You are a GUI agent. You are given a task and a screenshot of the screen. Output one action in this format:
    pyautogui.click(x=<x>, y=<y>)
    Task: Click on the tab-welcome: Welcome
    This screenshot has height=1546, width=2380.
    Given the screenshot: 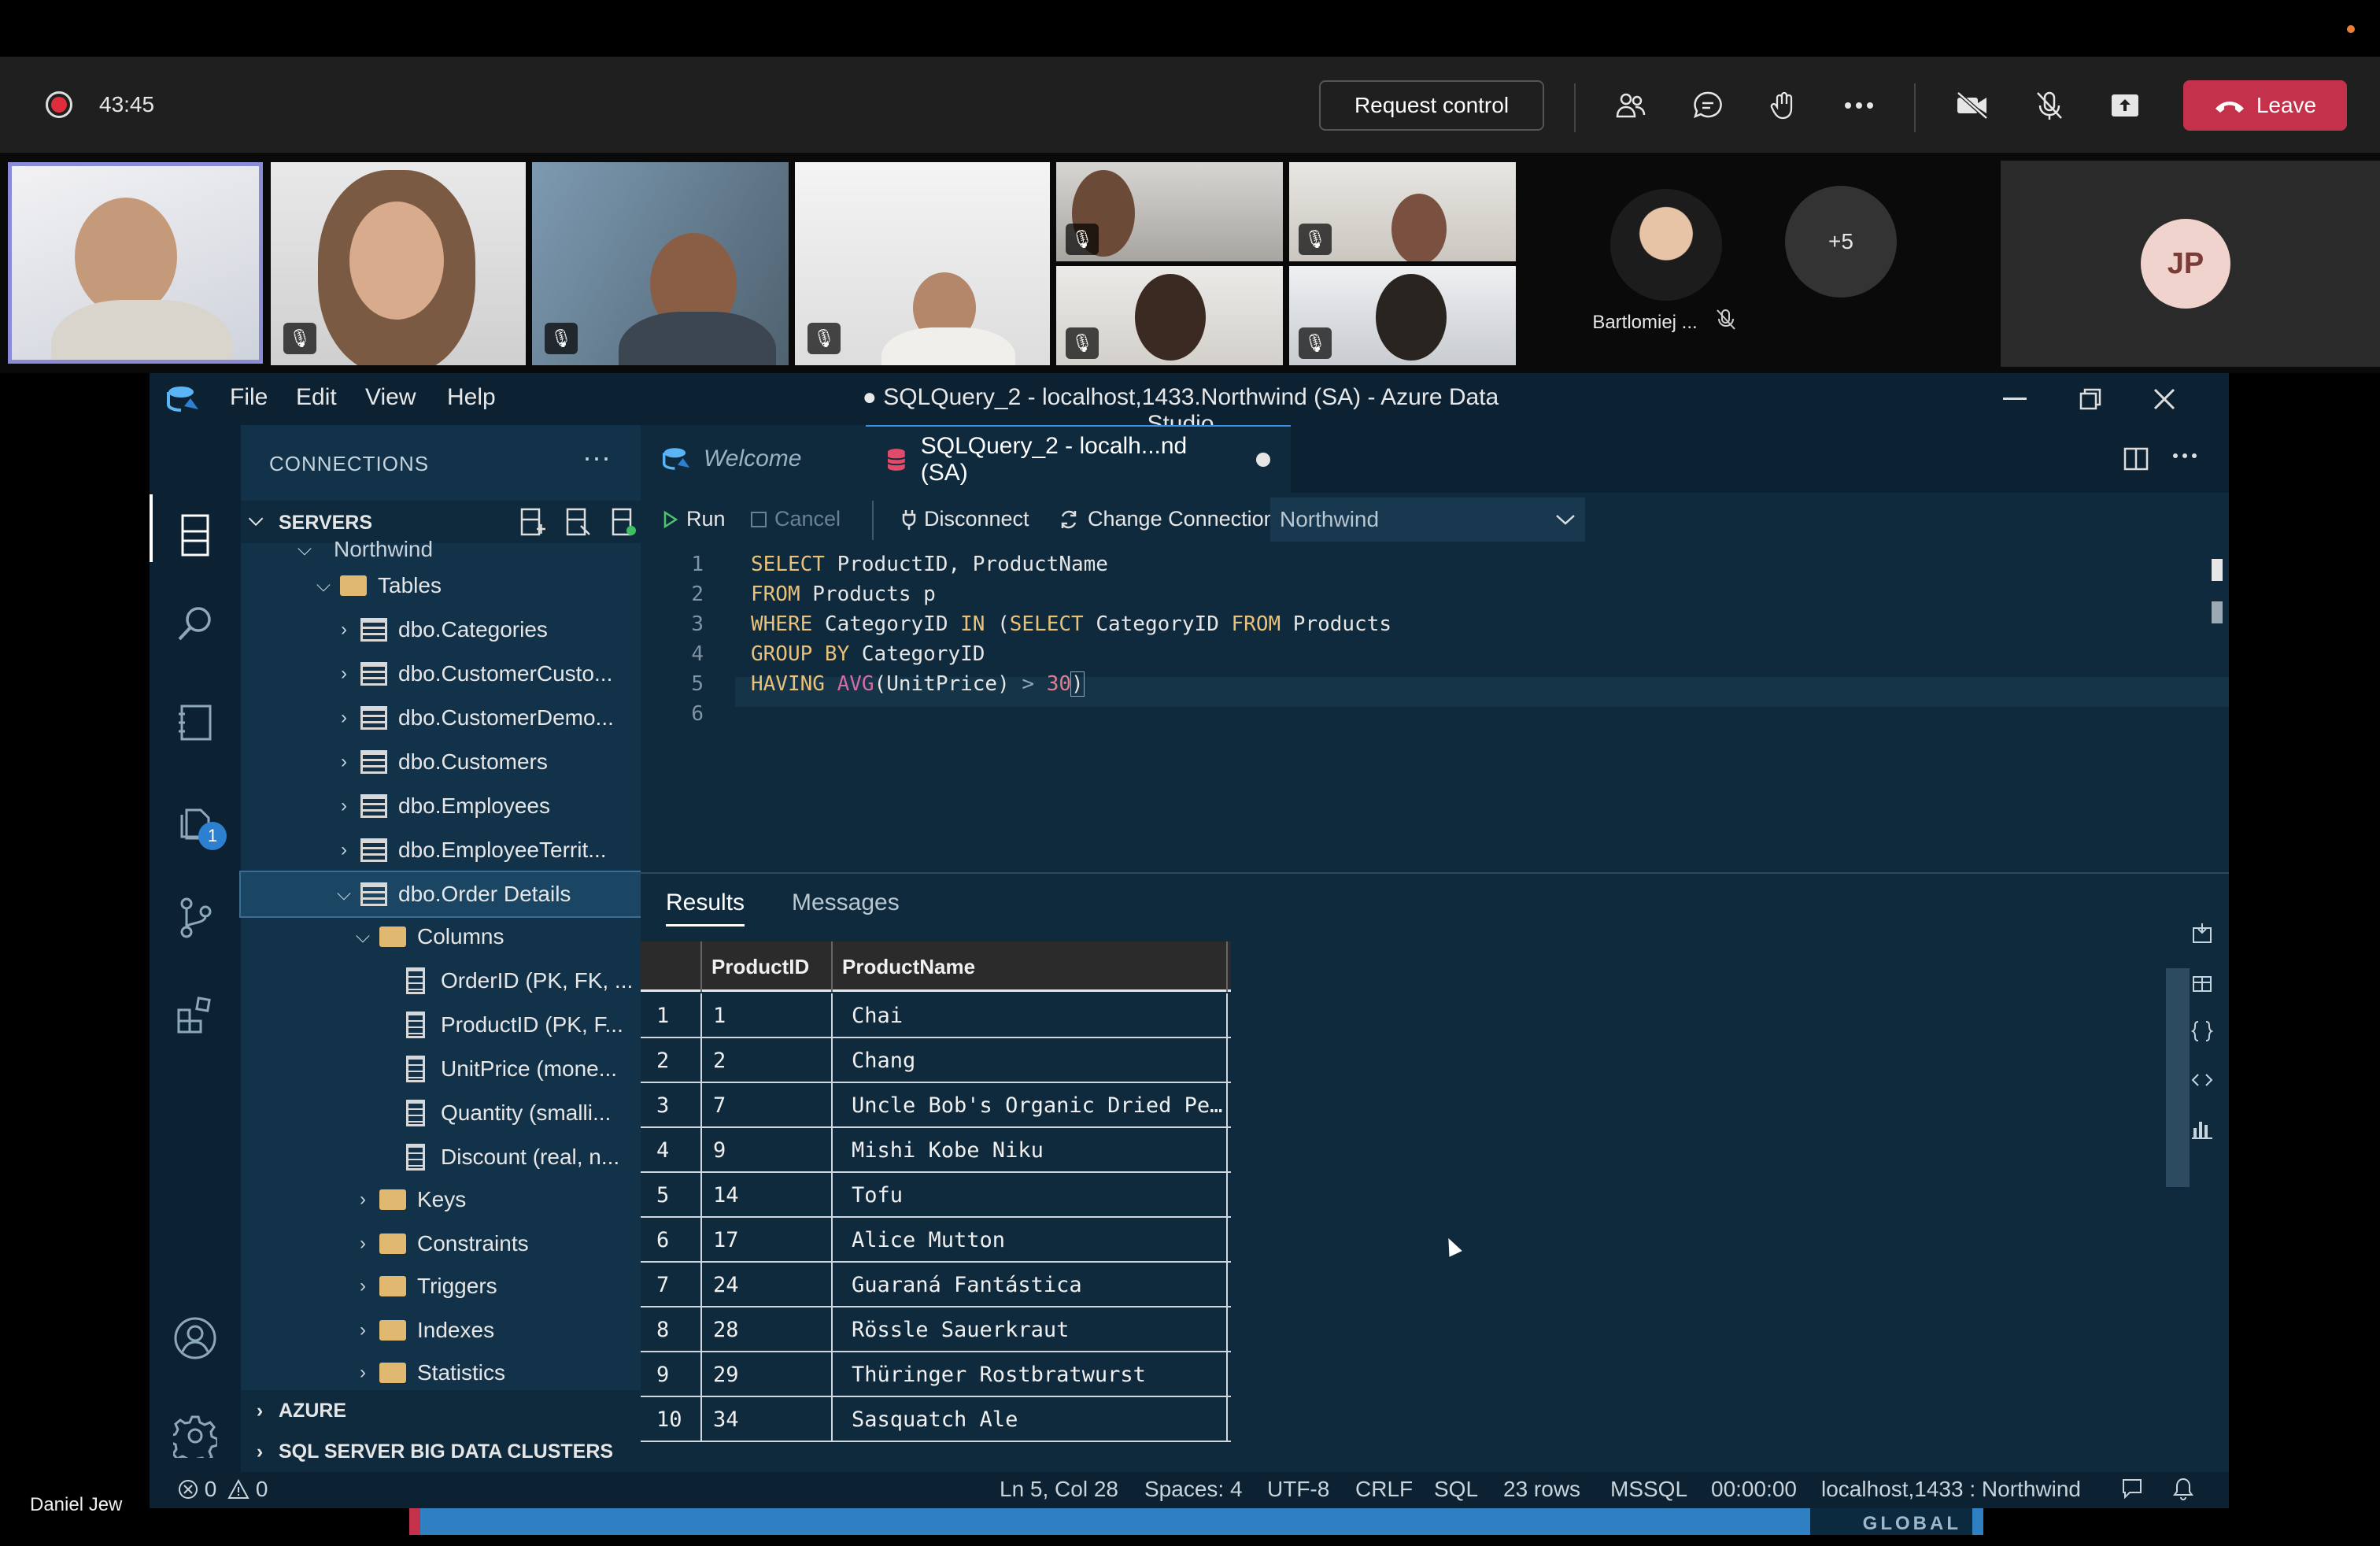 What is the action you would take?
    pyautogui.click(x=753, y=459)
    